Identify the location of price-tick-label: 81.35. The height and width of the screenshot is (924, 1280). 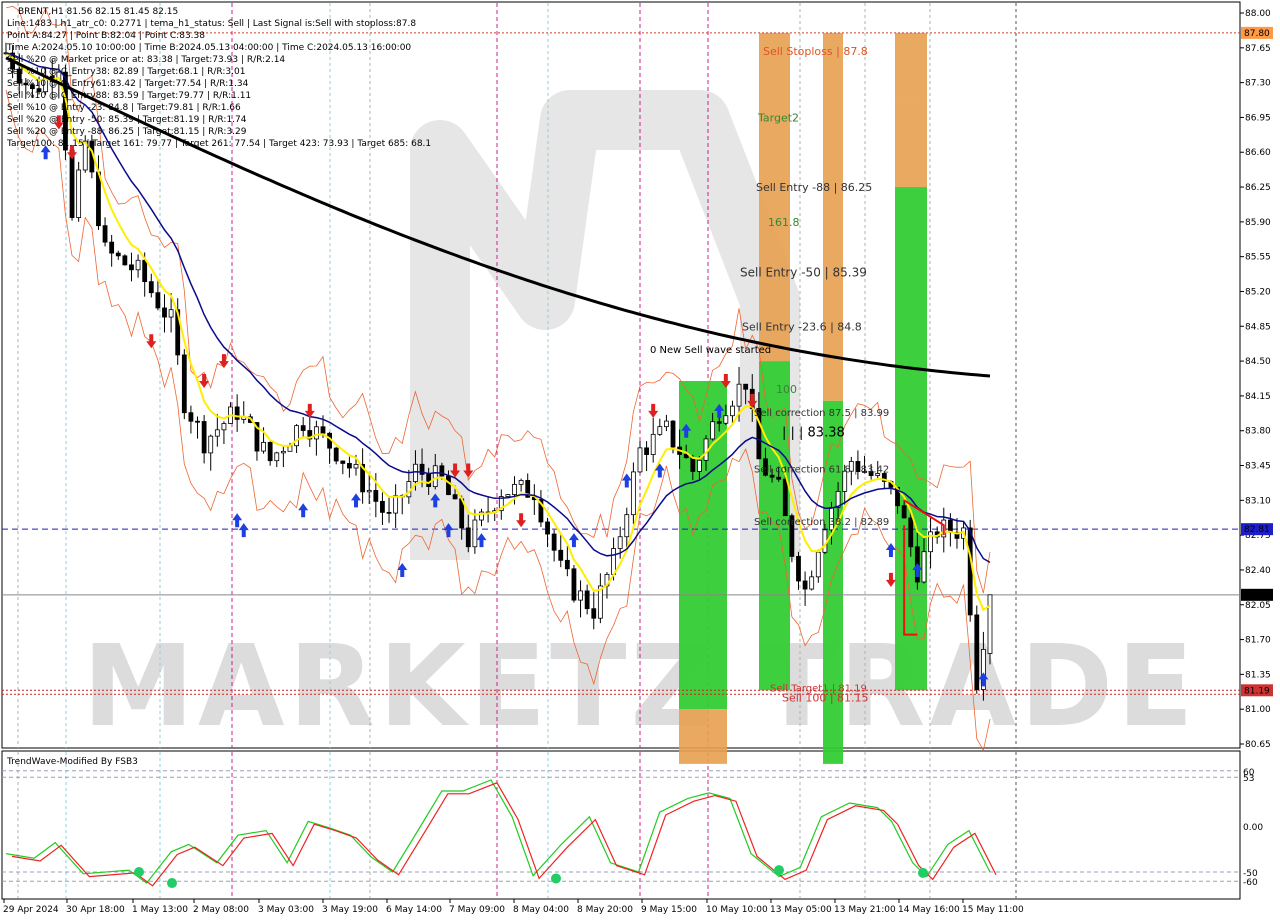
(1258, 675).